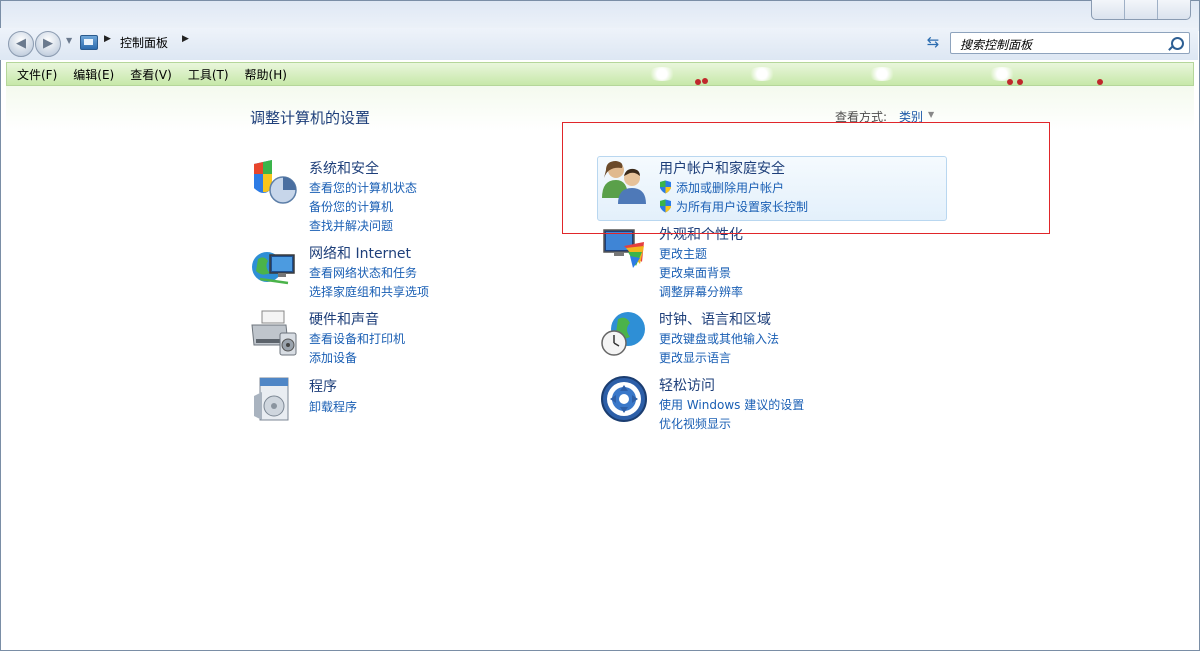 This screenshot has width=1200, height=651. Describe the element at coordinates (695, 357) in the screenshot. I see `link-change-display-language: 更改显示语言` at that location.